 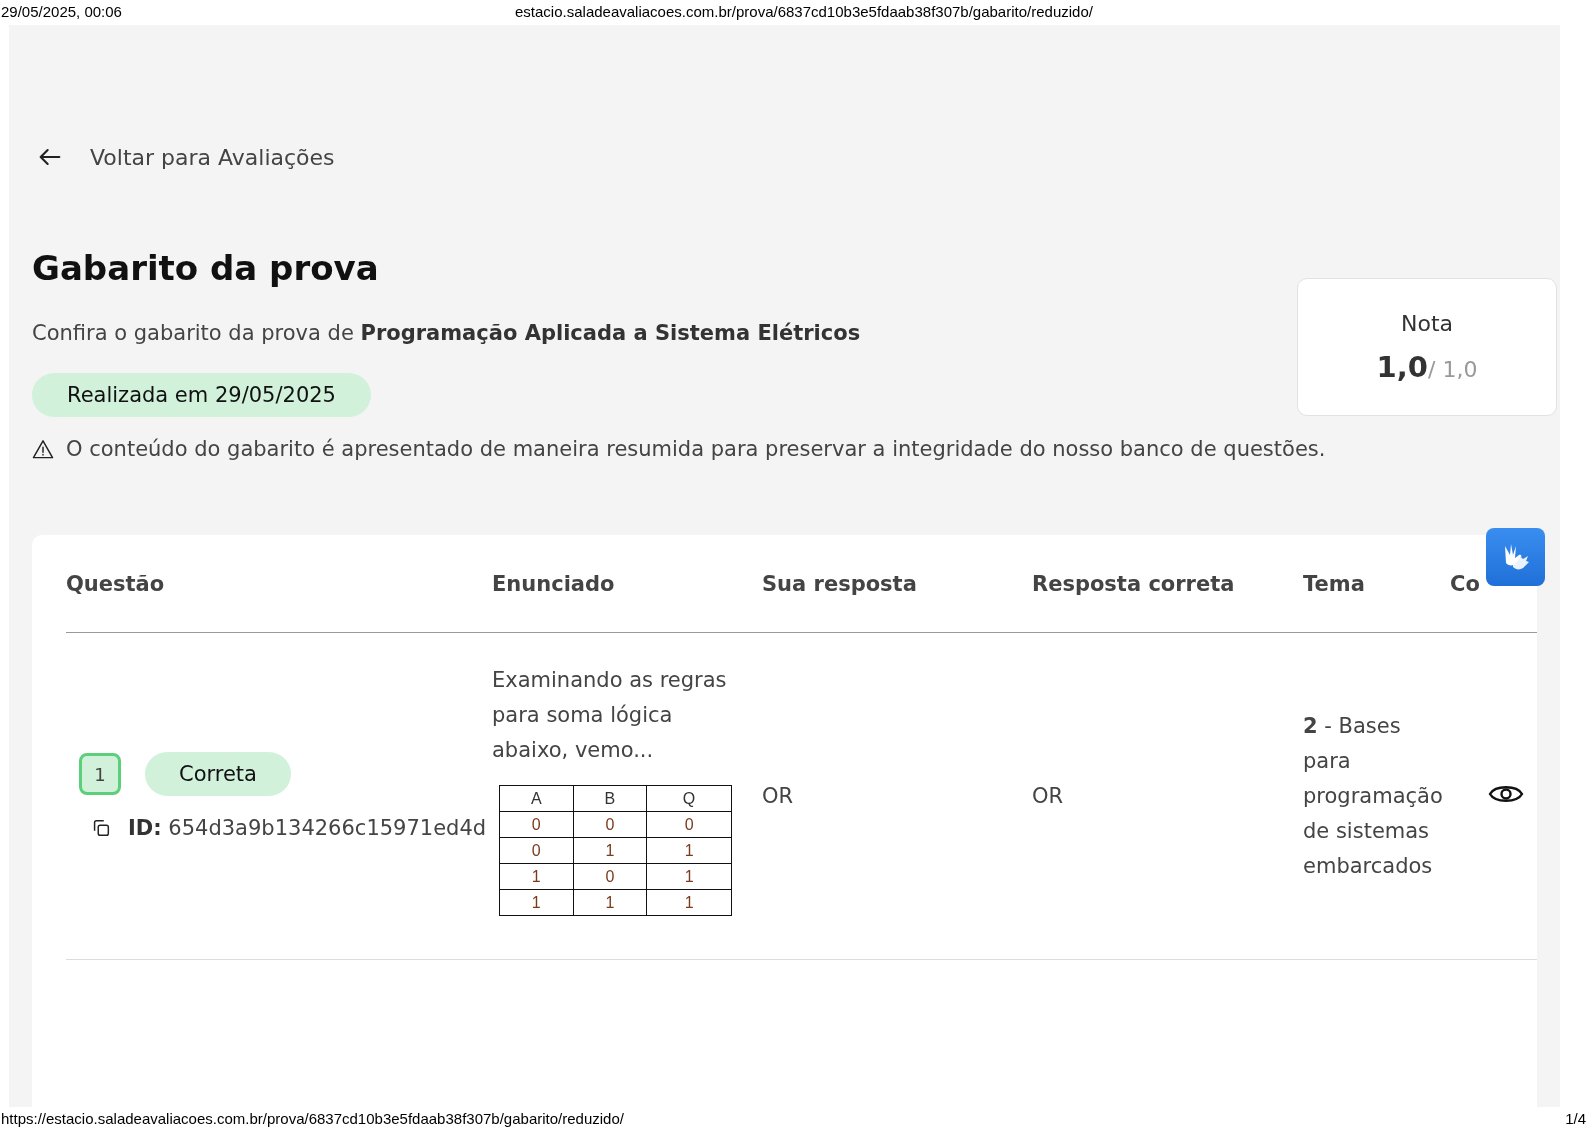 What do you see at coordinates (1465, 583) in the screenshot?
I see `column-header: Co` at bounding box center [1465, 583].